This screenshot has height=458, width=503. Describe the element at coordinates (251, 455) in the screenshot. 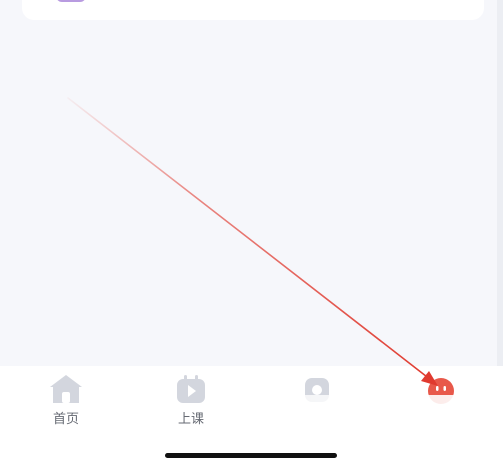

I see `home-indicator` at that location.